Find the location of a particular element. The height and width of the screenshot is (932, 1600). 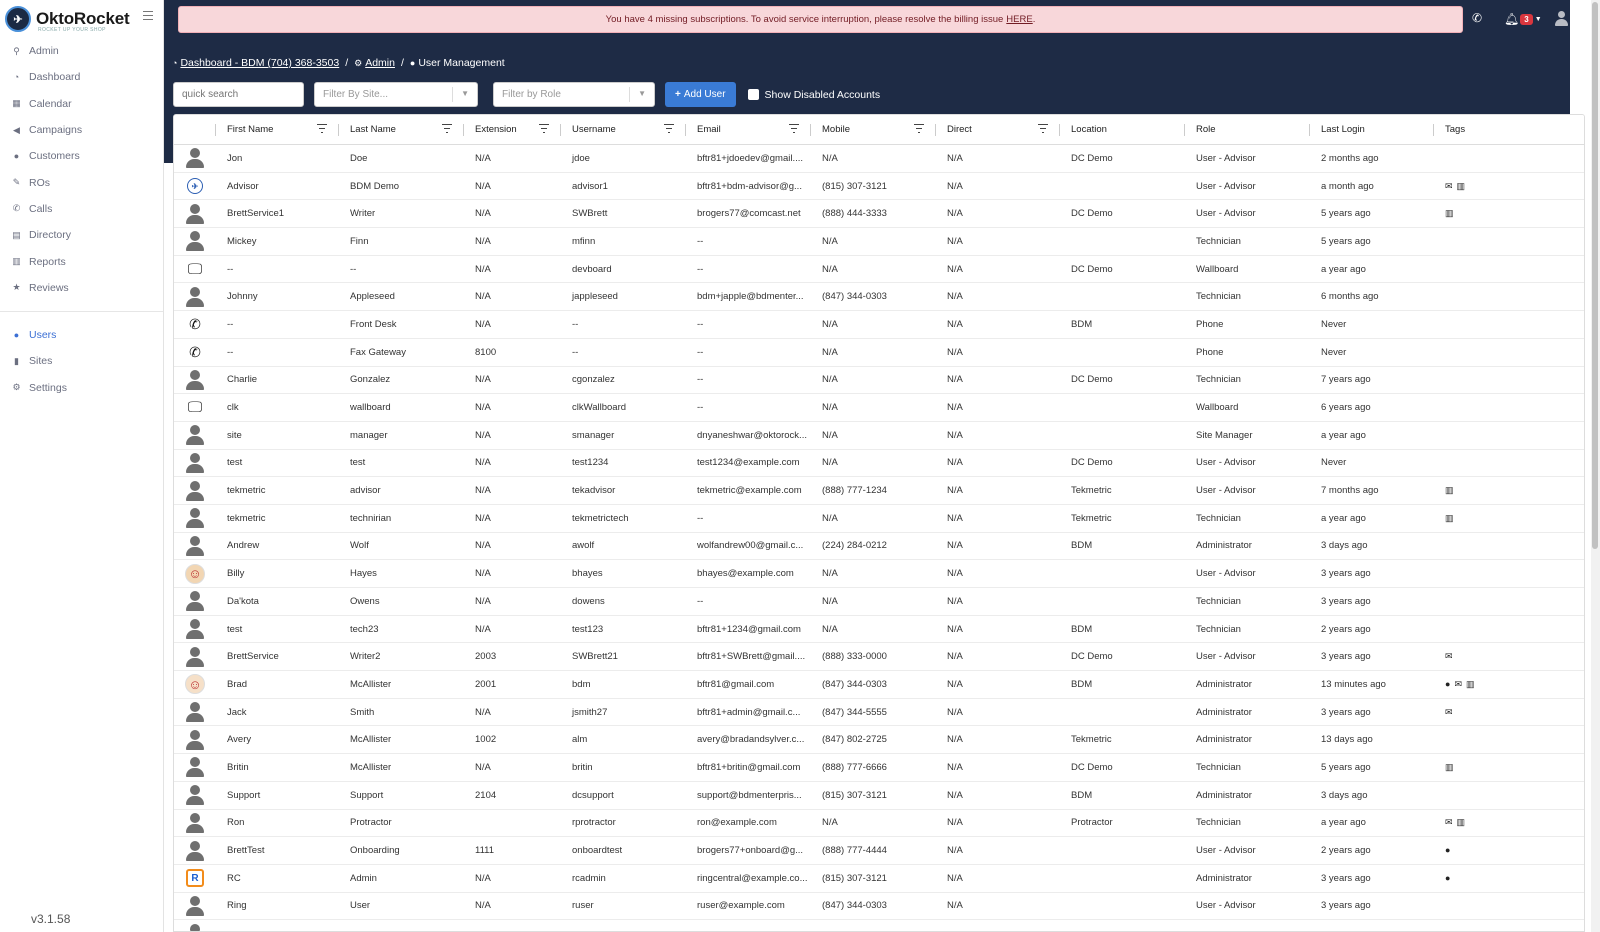

map-icon: ▥ is located at coordinates (1449, 766).